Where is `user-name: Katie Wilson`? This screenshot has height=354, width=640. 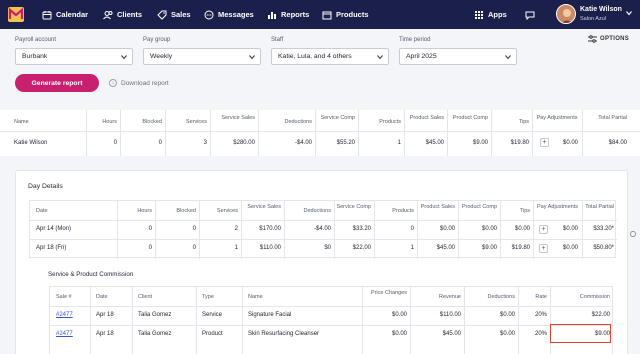 user-name: Katie Wilson is located at coordinates (601, 9).